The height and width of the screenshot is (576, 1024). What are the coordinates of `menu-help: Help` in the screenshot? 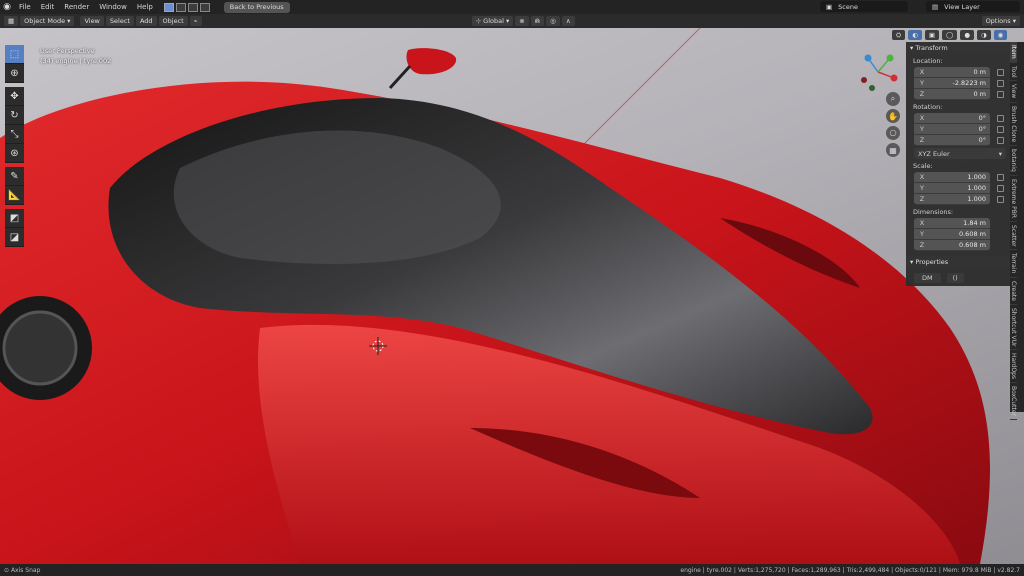 It's located at (145, 7).